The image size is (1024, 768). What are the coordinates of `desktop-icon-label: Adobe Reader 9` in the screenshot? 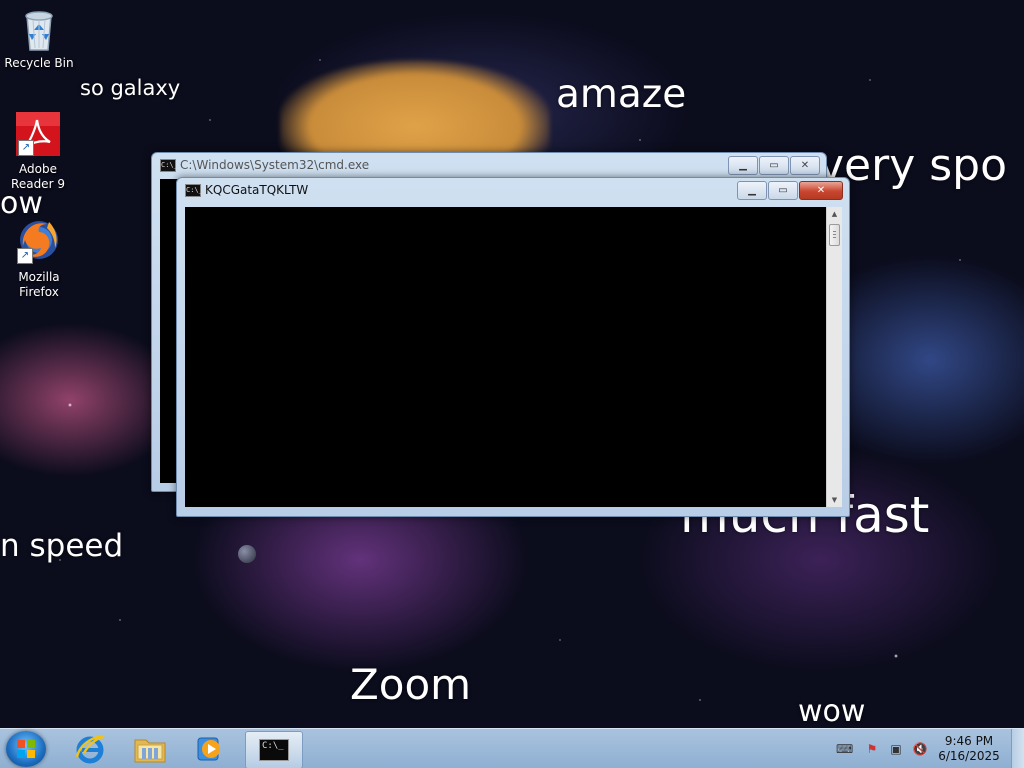 It's located at (38, 176).